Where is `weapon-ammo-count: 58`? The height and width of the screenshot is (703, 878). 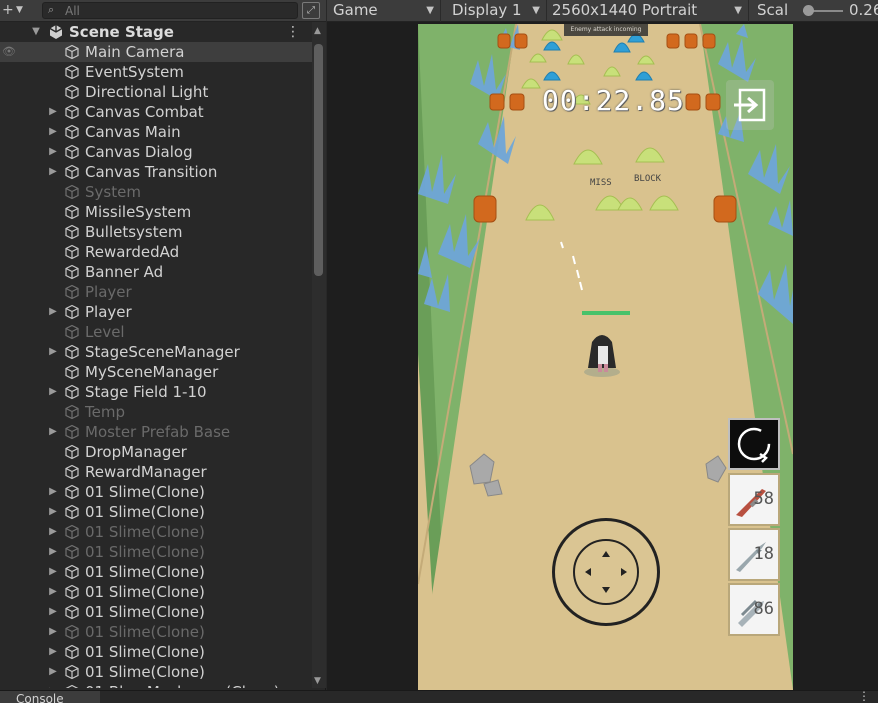 weapon-ammo-count: 58 is located at coordinates (763, 499).